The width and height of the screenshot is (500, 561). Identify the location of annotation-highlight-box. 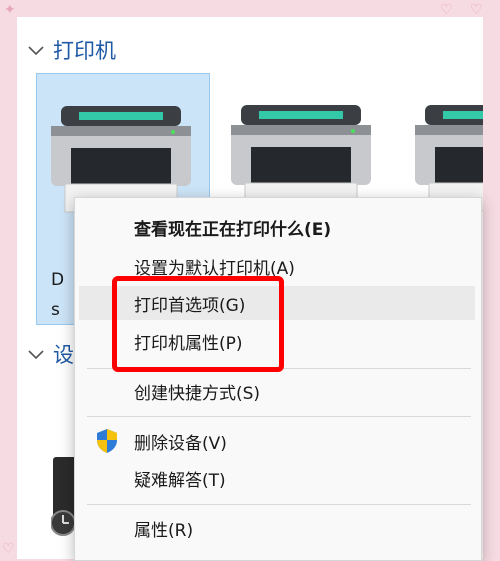
(198, 324).